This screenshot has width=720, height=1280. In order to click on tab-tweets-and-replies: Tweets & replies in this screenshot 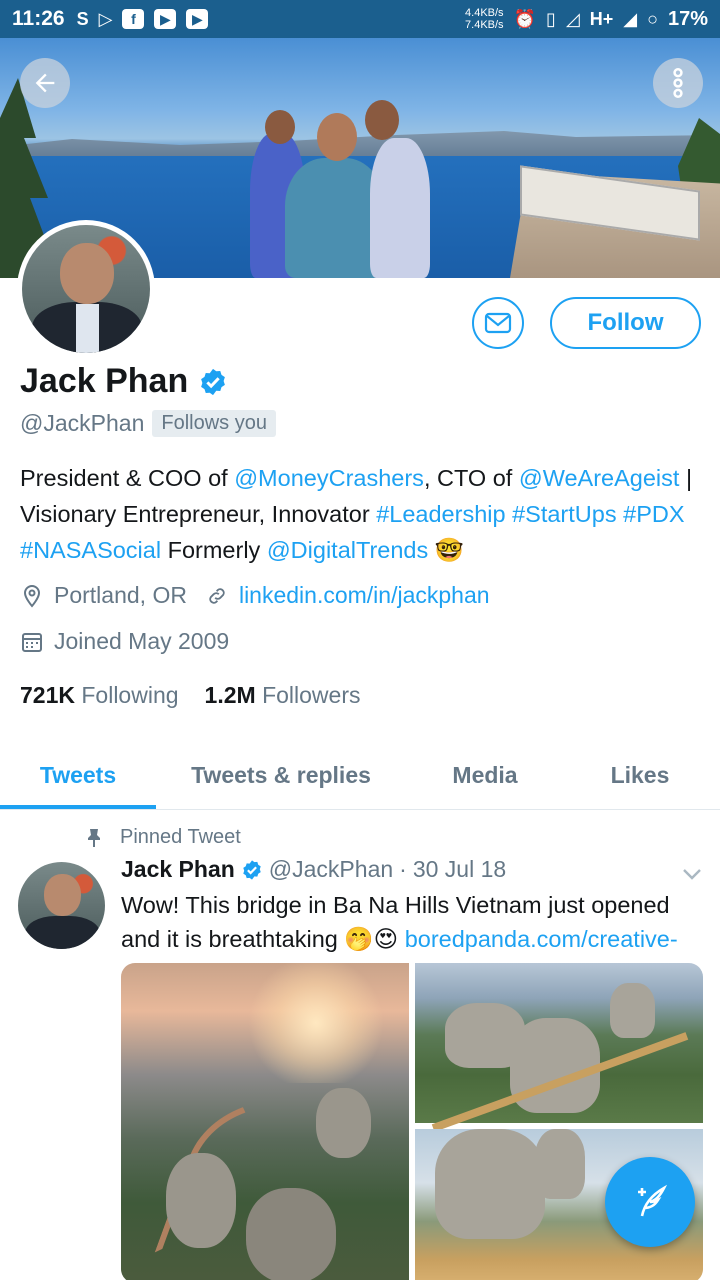, I will do `click(281, 775)`.